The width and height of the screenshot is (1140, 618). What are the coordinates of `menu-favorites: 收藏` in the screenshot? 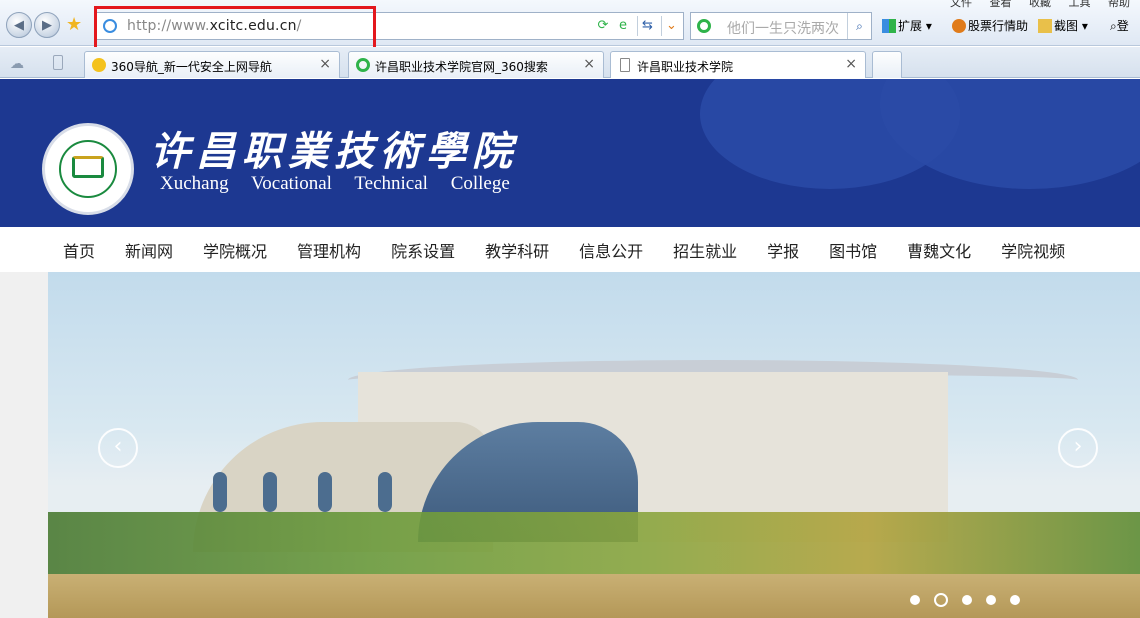 It's located at (1040, 4).